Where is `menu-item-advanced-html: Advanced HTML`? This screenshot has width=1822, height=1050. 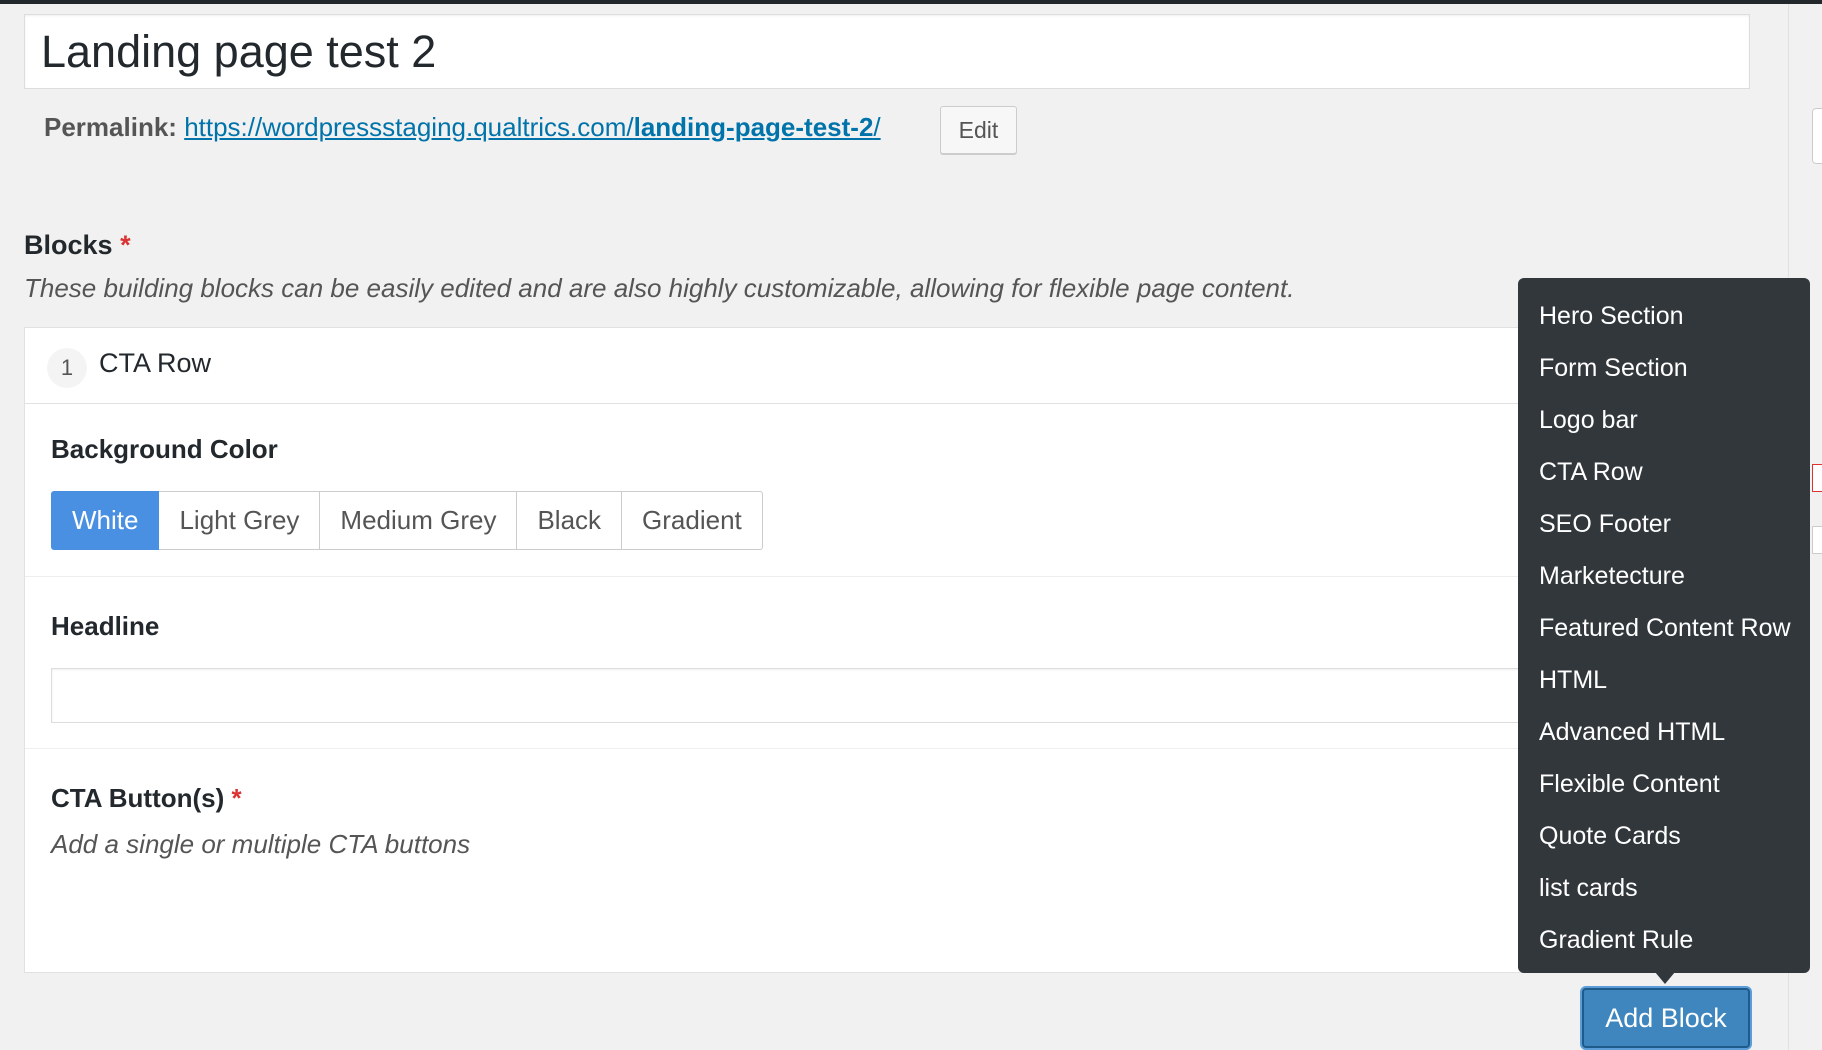 menu-item-advanced-html: Advanced HTML is located at coordinates (1664, 732).